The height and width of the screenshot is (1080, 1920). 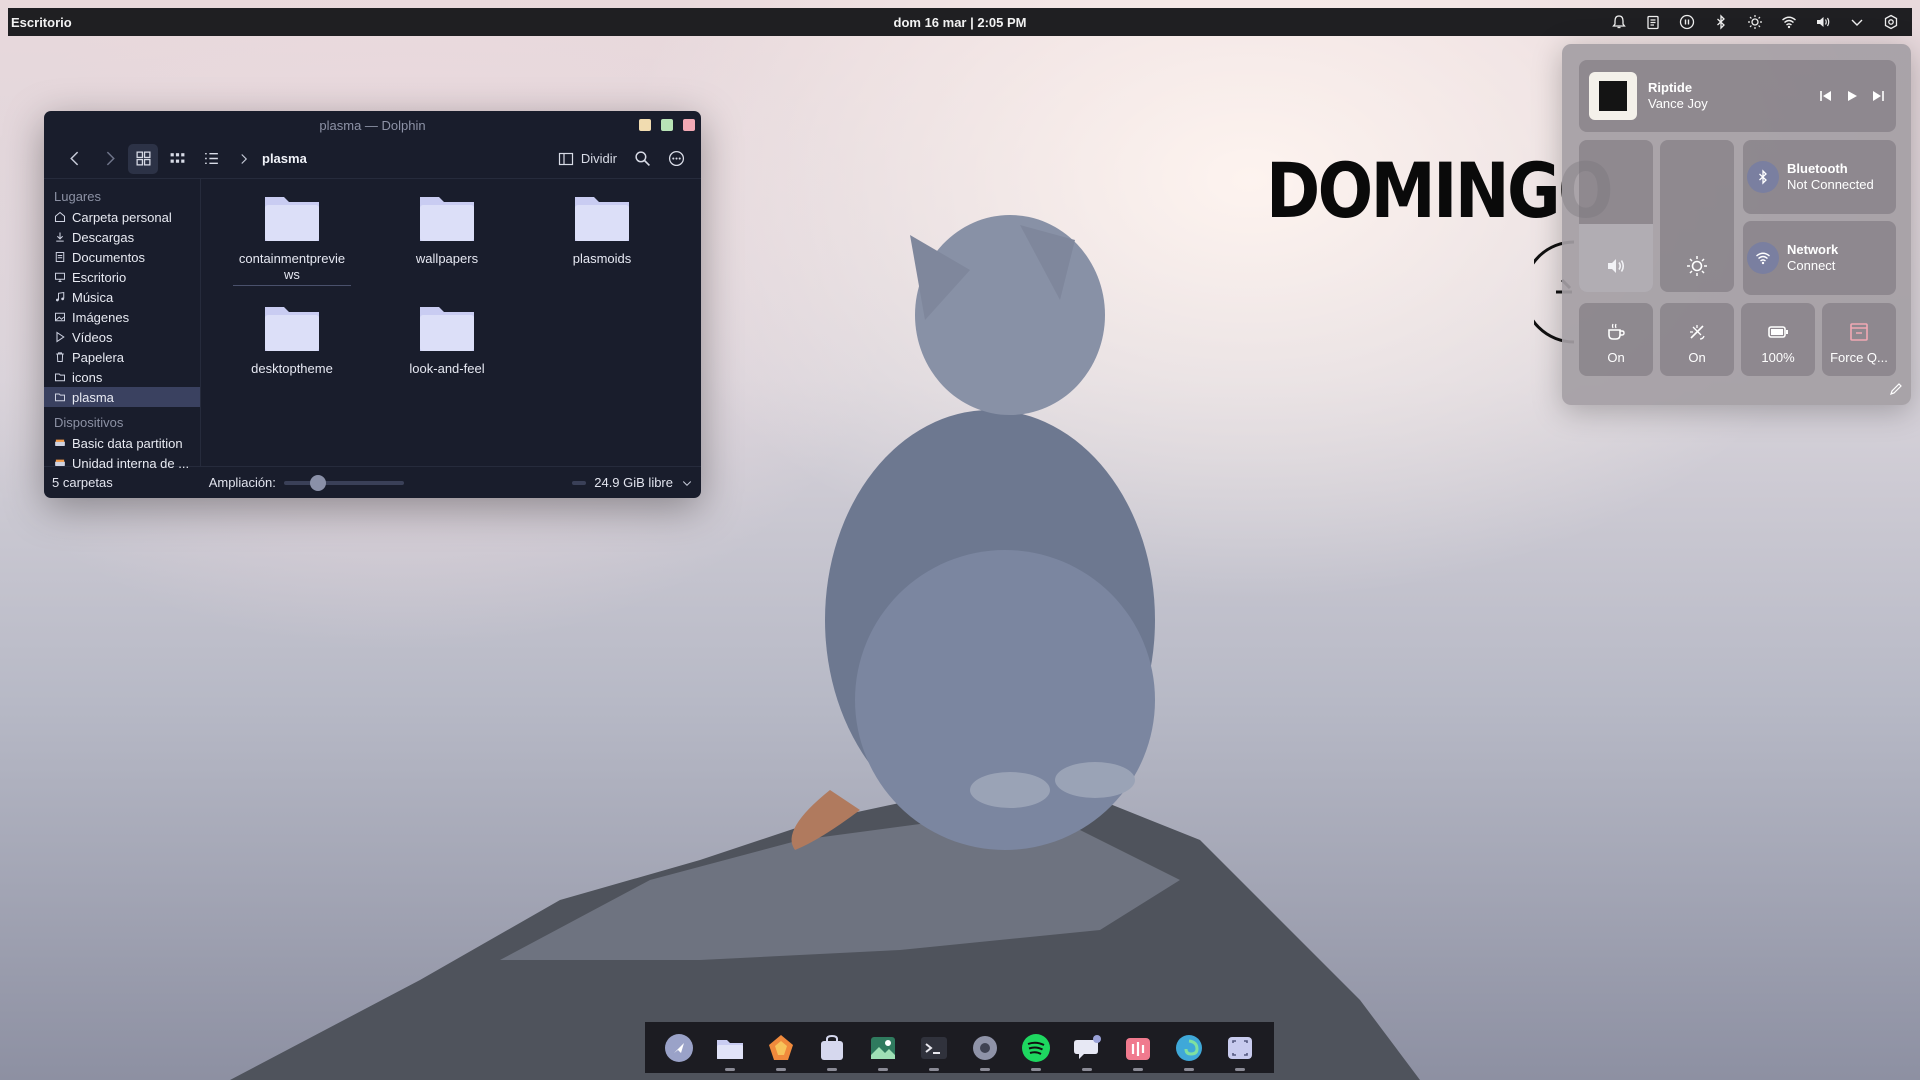 I want to click on folder-name: look-and-feel, so click(x=447, y=368).